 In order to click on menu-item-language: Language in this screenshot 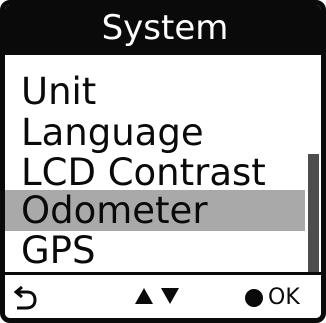, I will do `click(155, 132)`.